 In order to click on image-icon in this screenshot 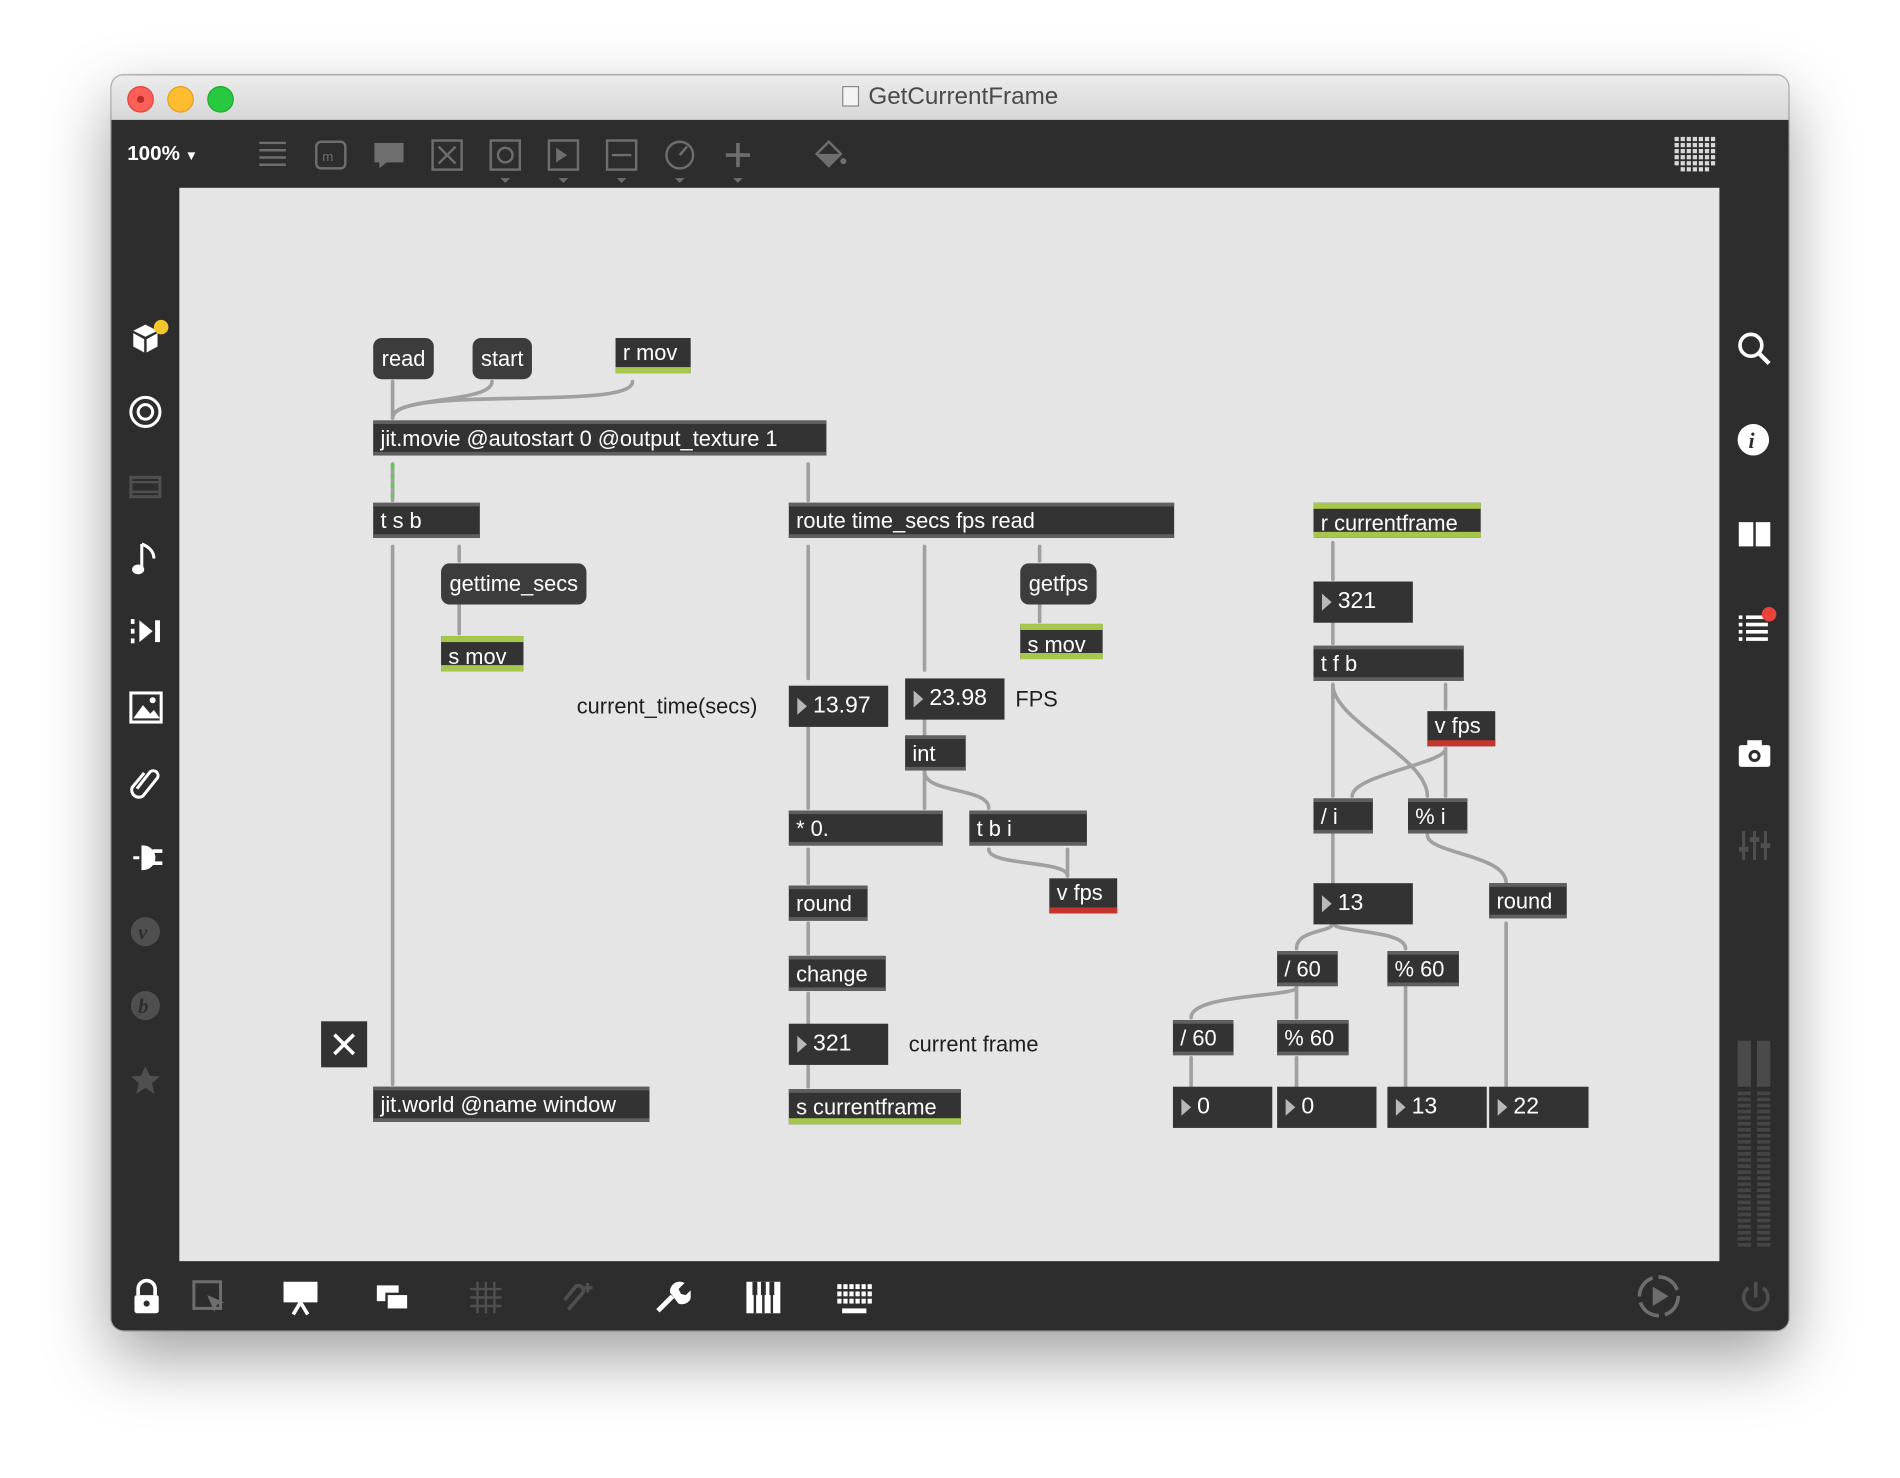, I will do `click(146, 707)`.